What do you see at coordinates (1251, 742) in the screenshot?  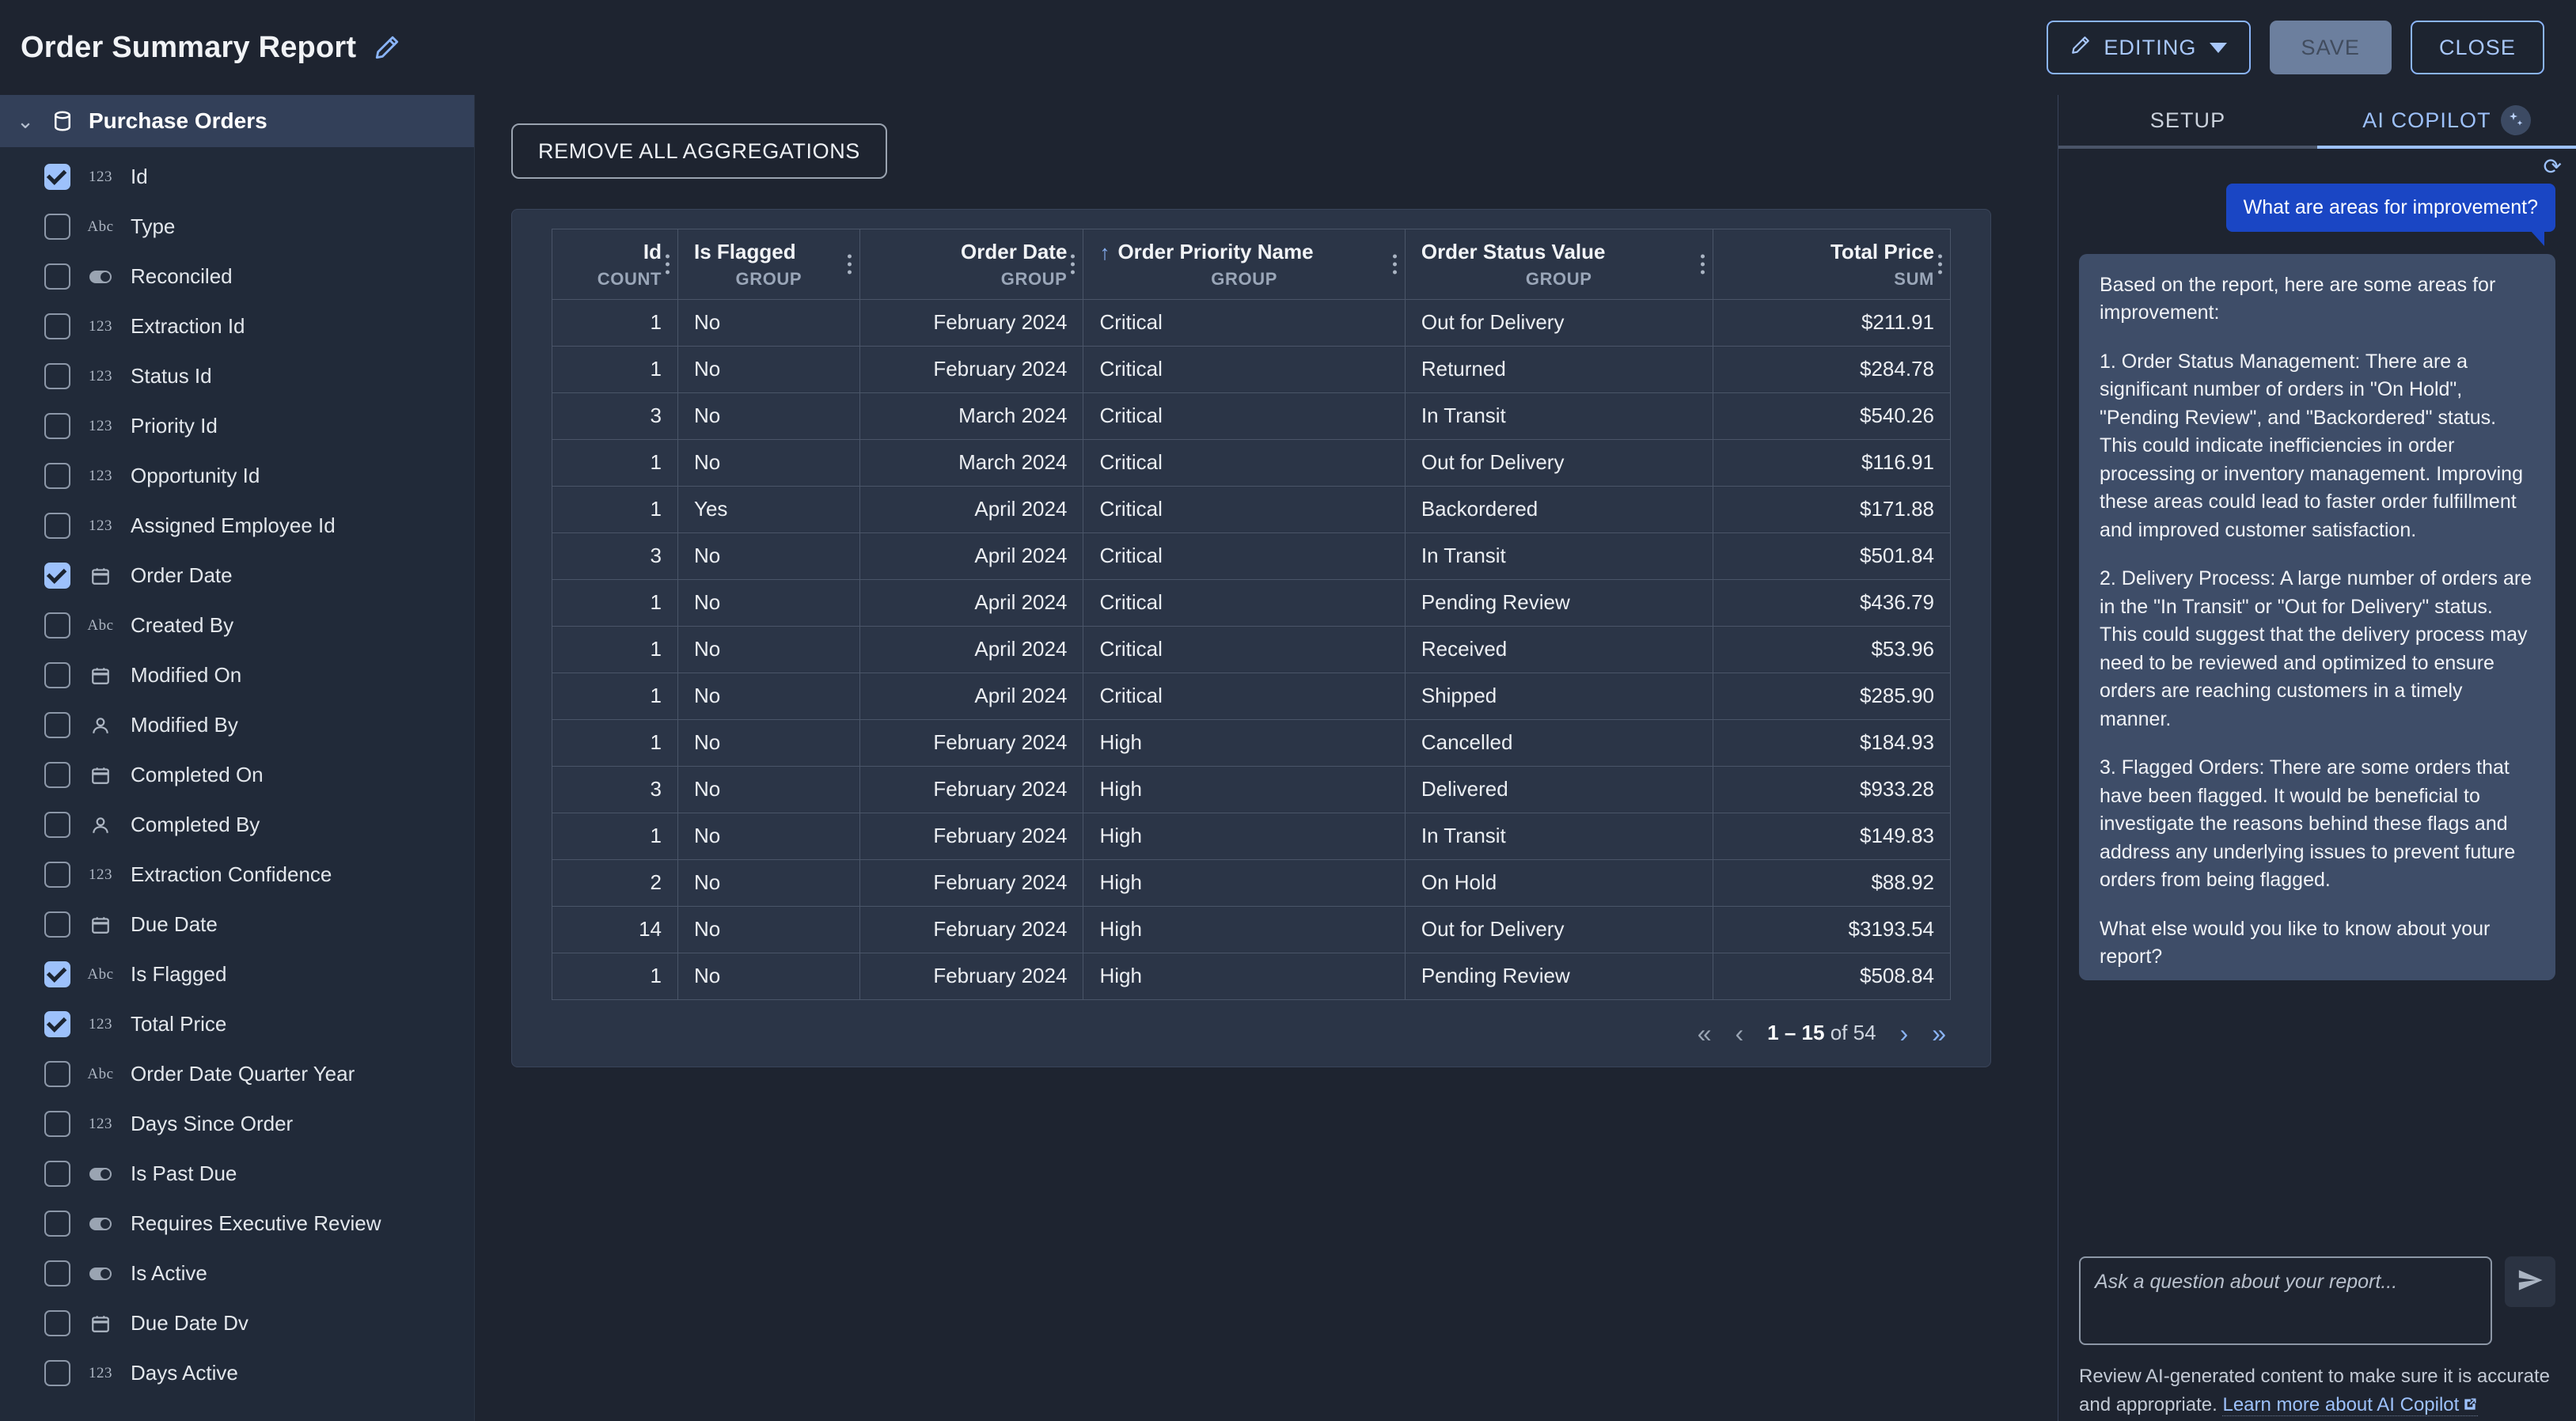 I see `table-row: 1 No February 2024 High Cancelled $184.93` at bounding box center [1251, 742].